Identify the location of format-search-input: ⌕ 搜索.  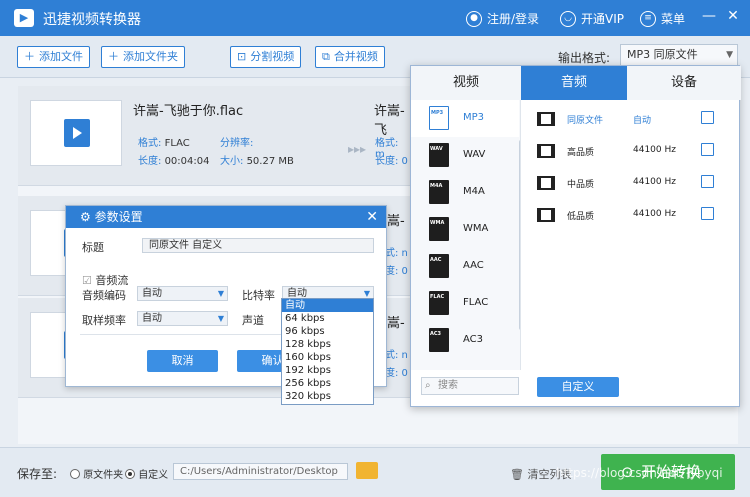
(470, 386).